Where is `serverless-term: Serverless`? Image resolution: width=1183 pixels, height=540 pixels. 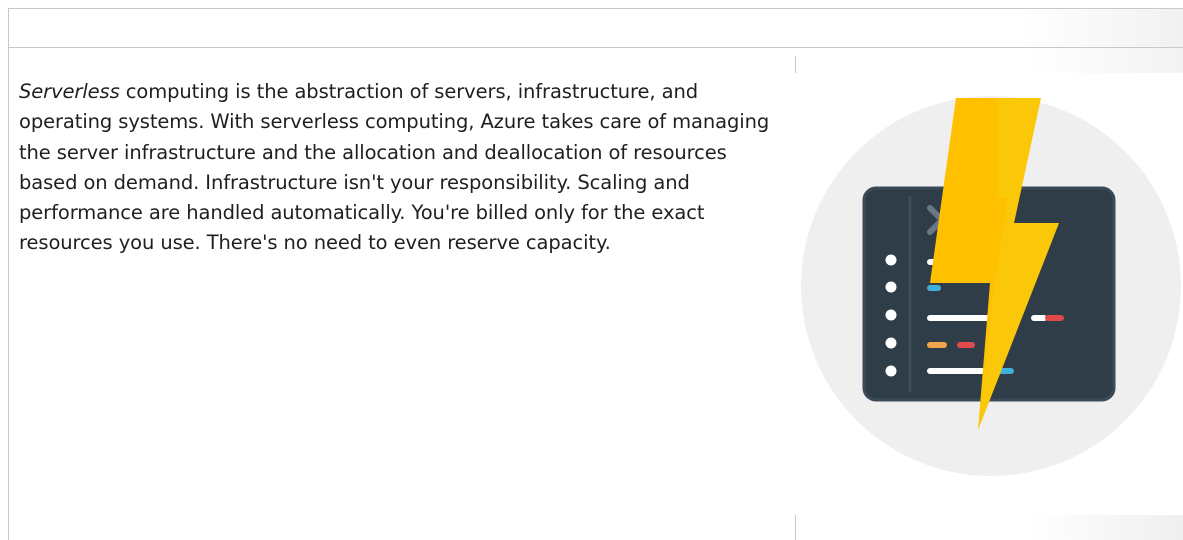 serverless-term: Serverless is located at coordinates (69, 91).